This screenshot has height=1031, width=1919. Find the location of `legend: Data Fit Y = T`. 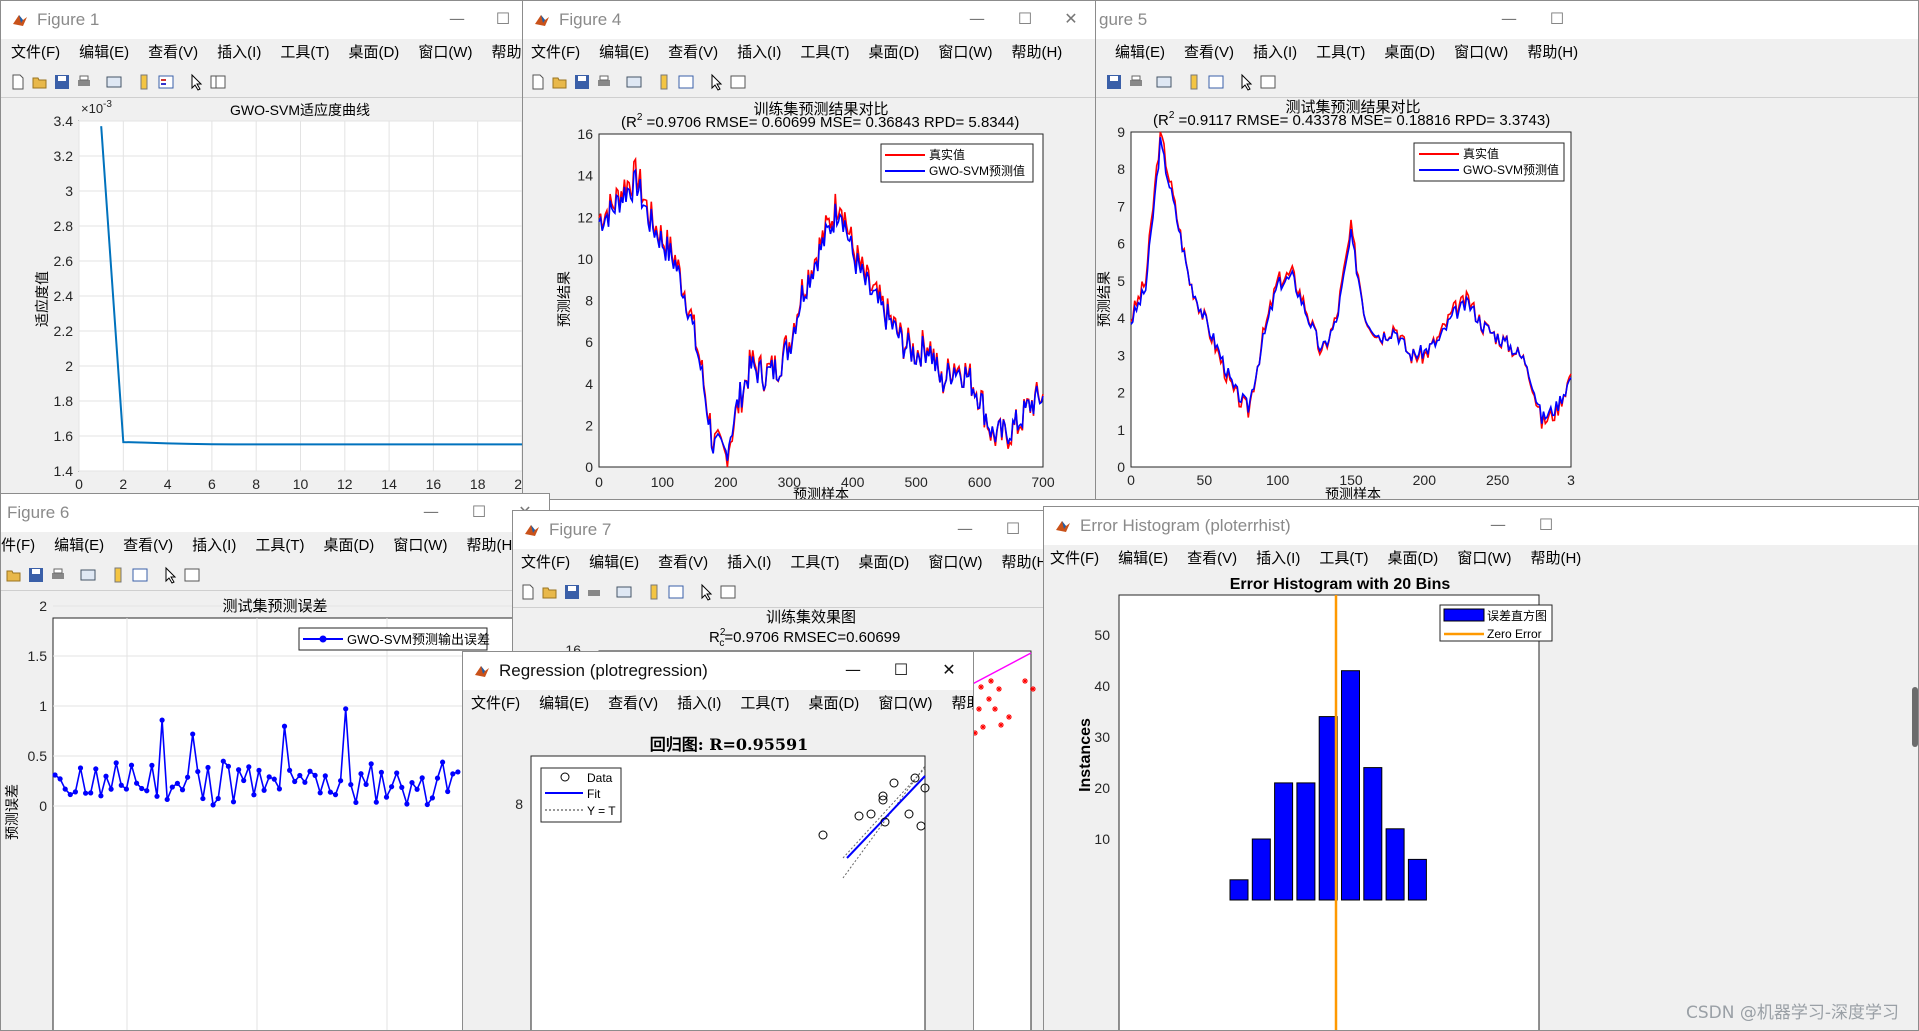

legend: Data Fit Y = T is located at coordinates (581, 795).